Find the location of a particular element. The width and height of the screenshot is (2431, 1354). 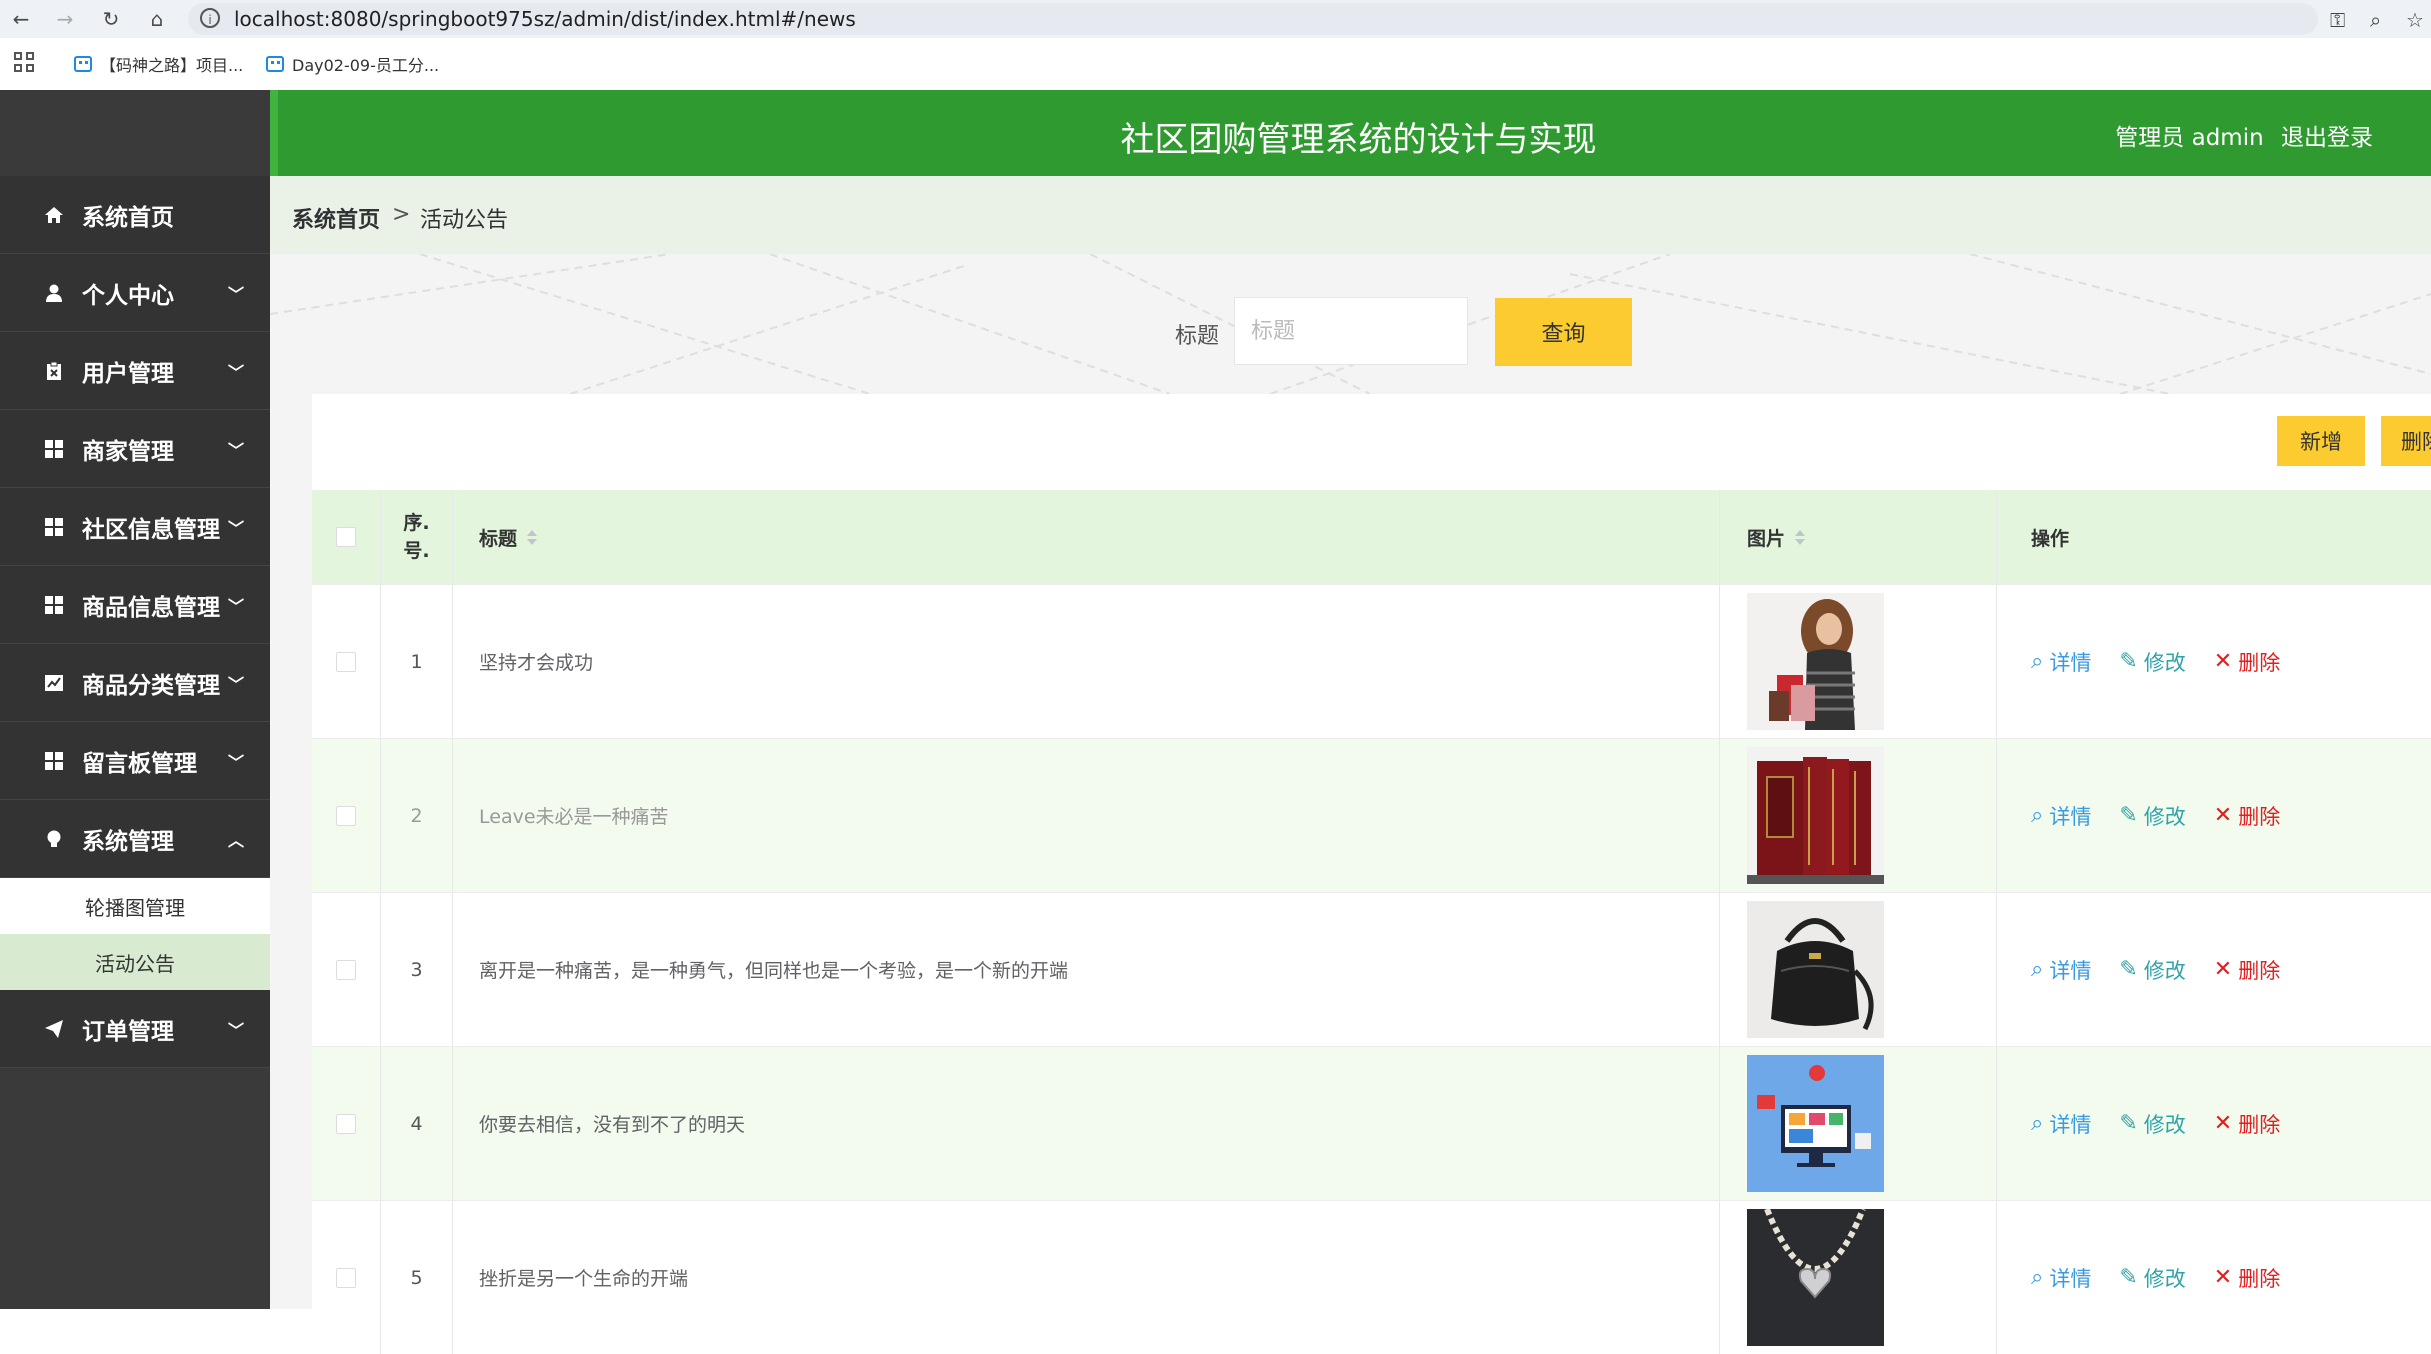

submenu-item-carousel: 轮播图管理 is located at coordinates (135, 906).